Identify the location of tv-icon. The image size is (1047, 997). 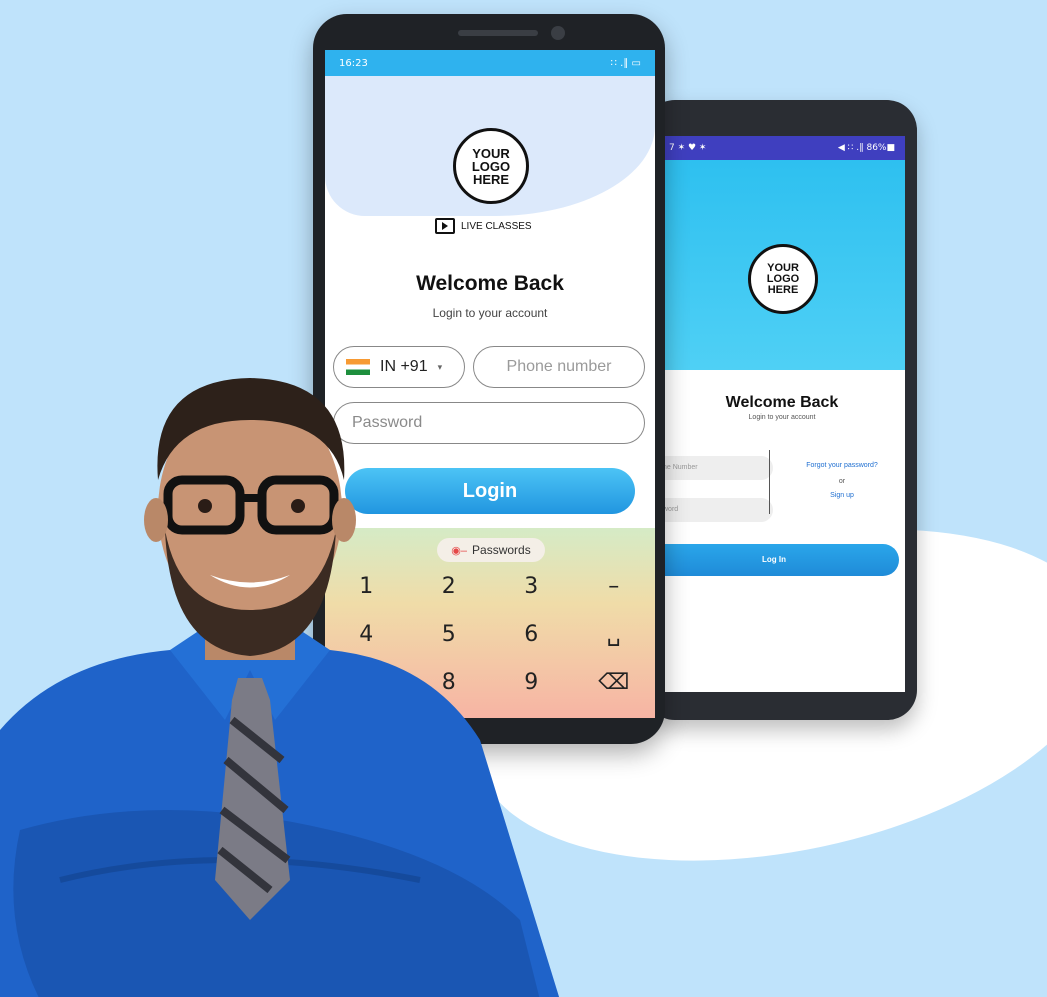
(445, 226).